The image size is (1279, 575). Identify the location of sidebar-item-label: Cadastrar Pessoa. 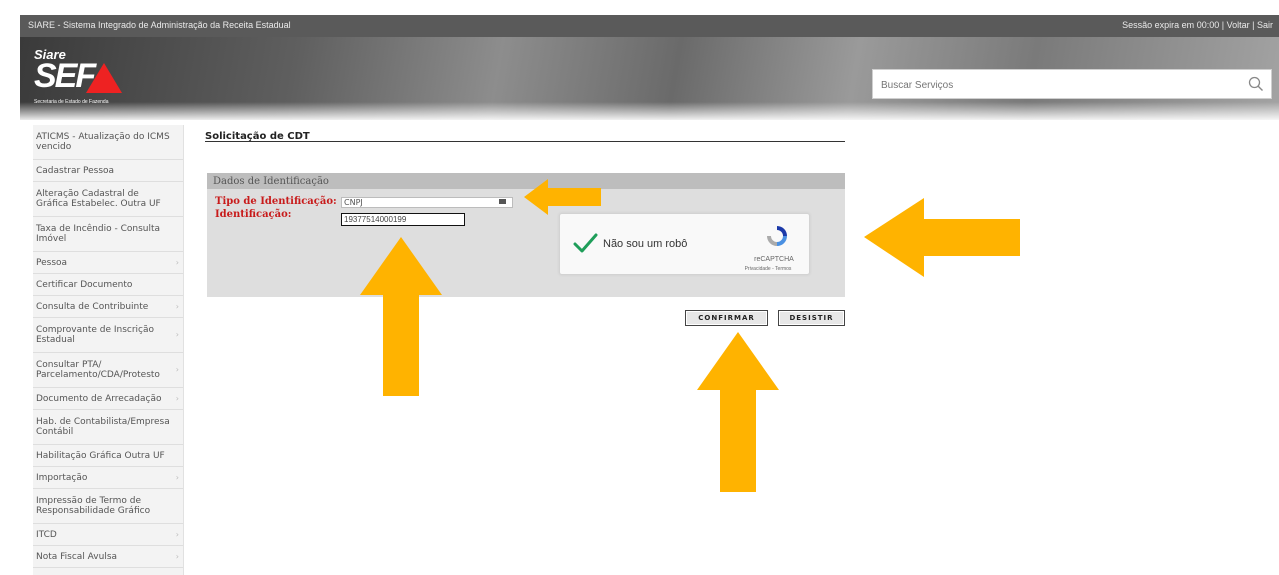
(75, 170).